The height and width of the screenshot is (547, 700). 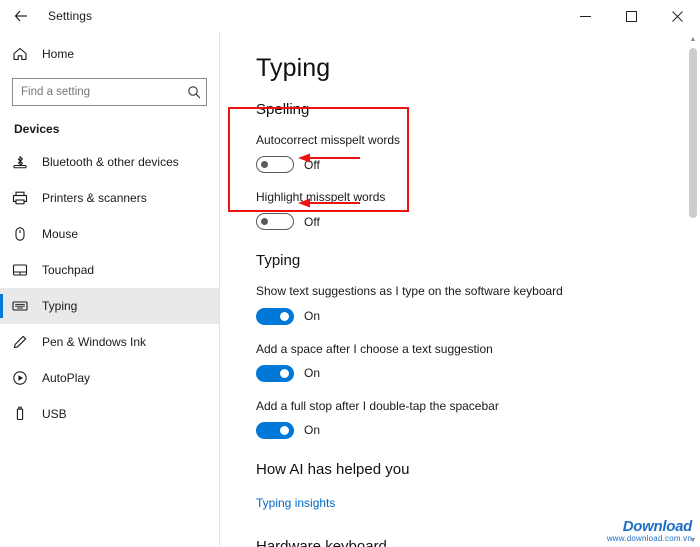 What do you see at coordinates (109, 270) in the screenshot?
I see `sidebar-item-touchpad: Touchpad` at bounding box center [109, 270].